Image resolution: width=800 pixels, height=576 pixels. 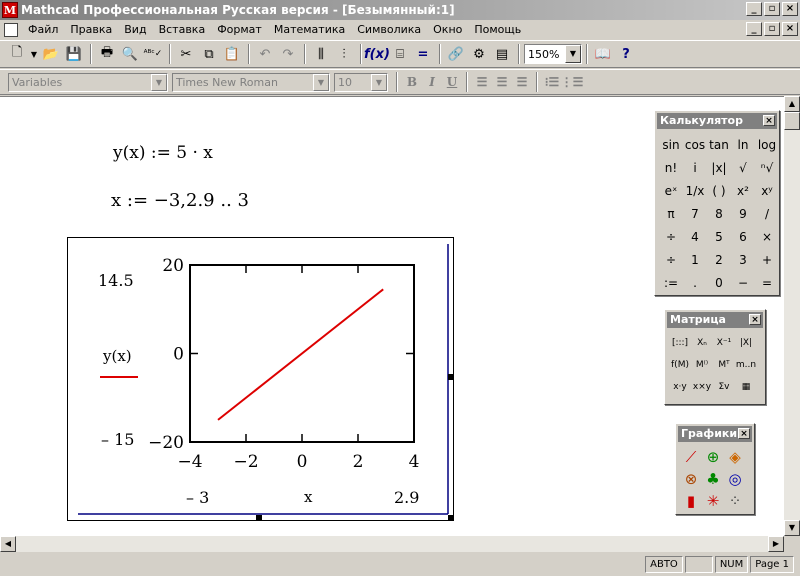 What do you see at coordinates (769, 120) in the screenshot?
I see `calculator-close-icon: ×` at bounding box center [769, 120].